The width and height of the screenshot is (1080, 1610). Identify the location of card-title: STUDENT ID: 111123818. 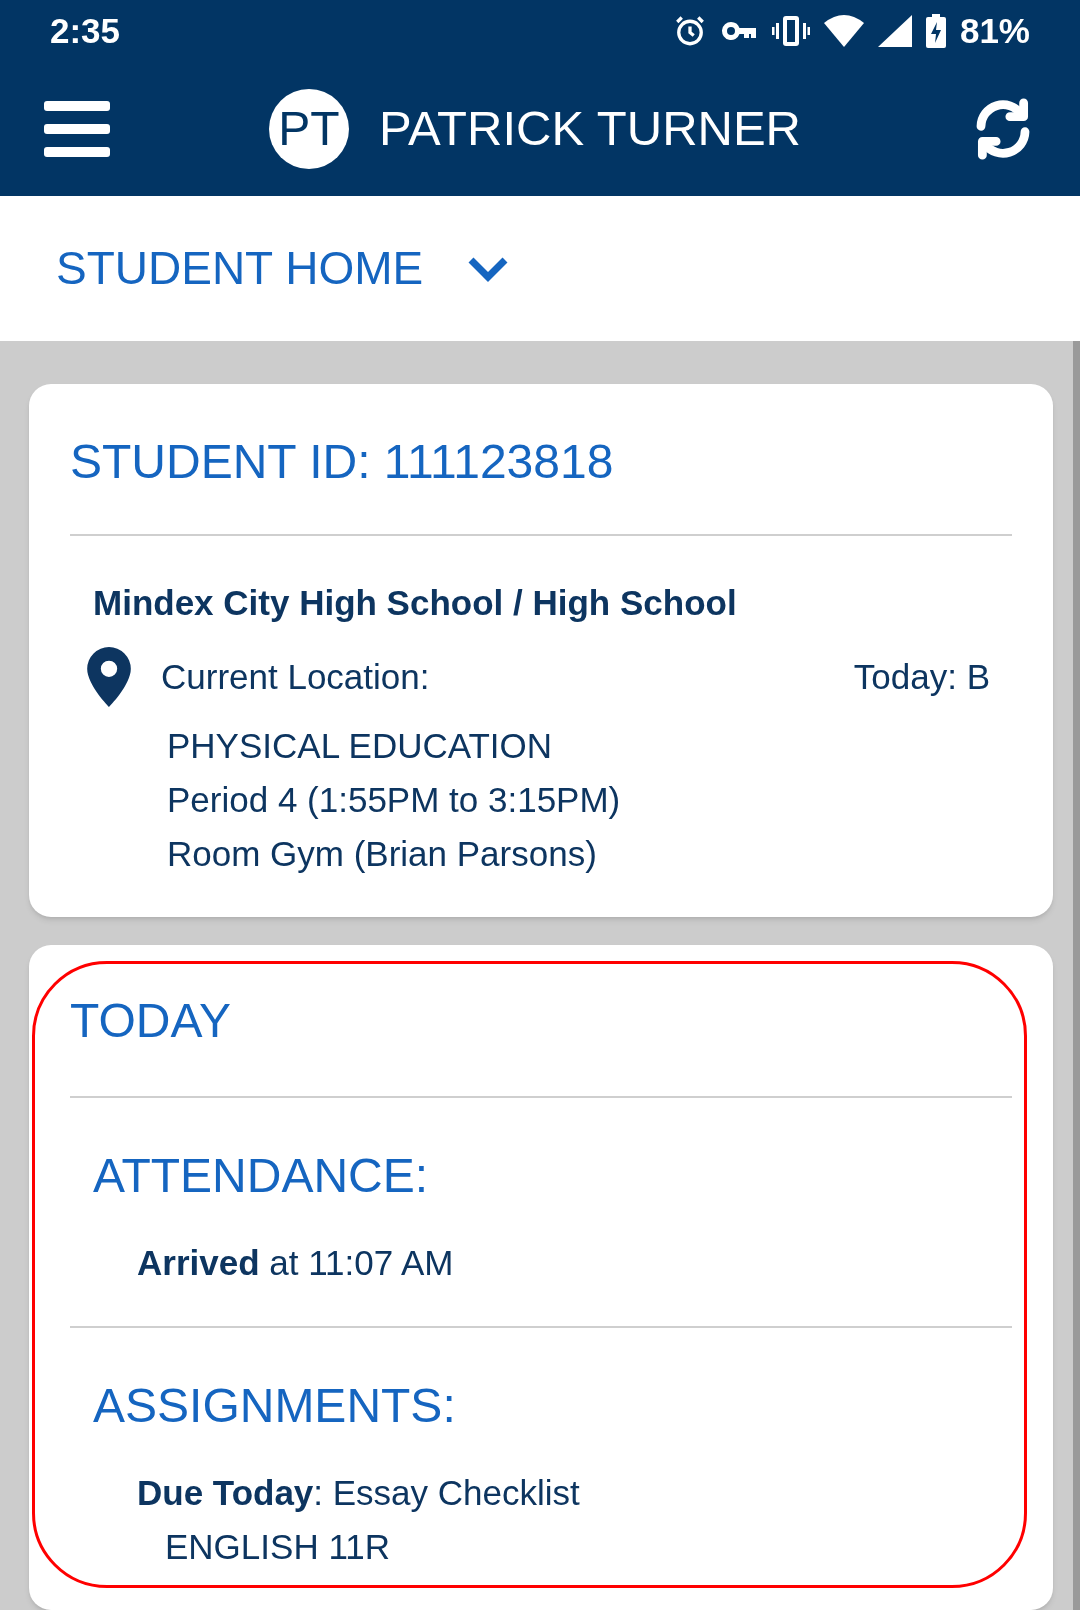
(342, 462).